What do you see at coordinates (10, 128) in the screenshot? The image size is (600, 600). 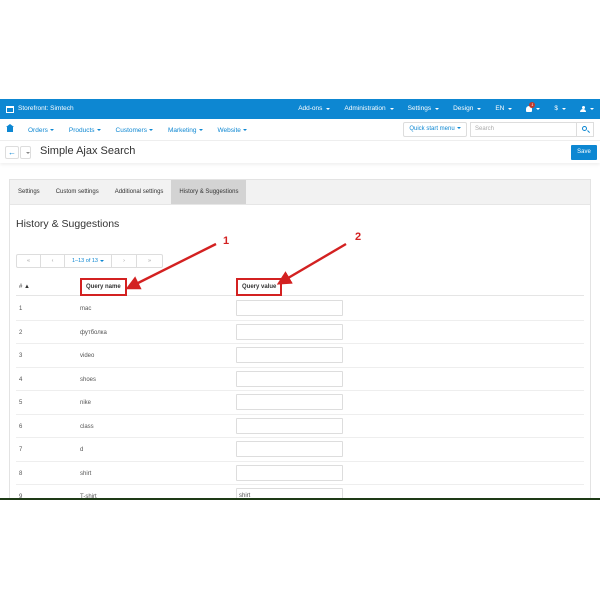 I see `home-icon` at bounding box center [10, 128].